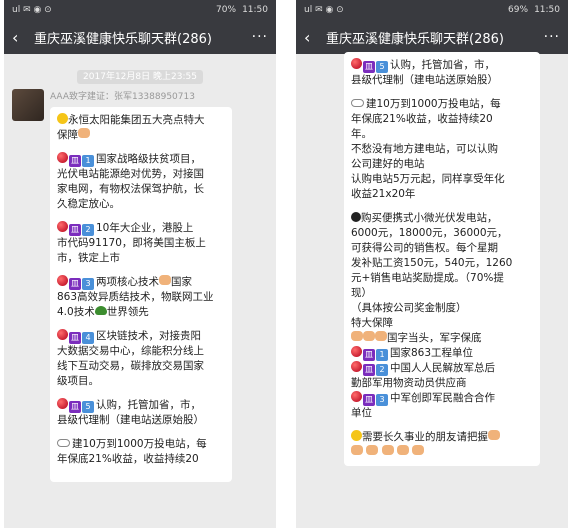  What do you see at coordinates (432, 10) in the screenshot?
I see `status-bar: ul ✉ ◉ ⊙ 69% 11:50` at bounding box center [432, 10].